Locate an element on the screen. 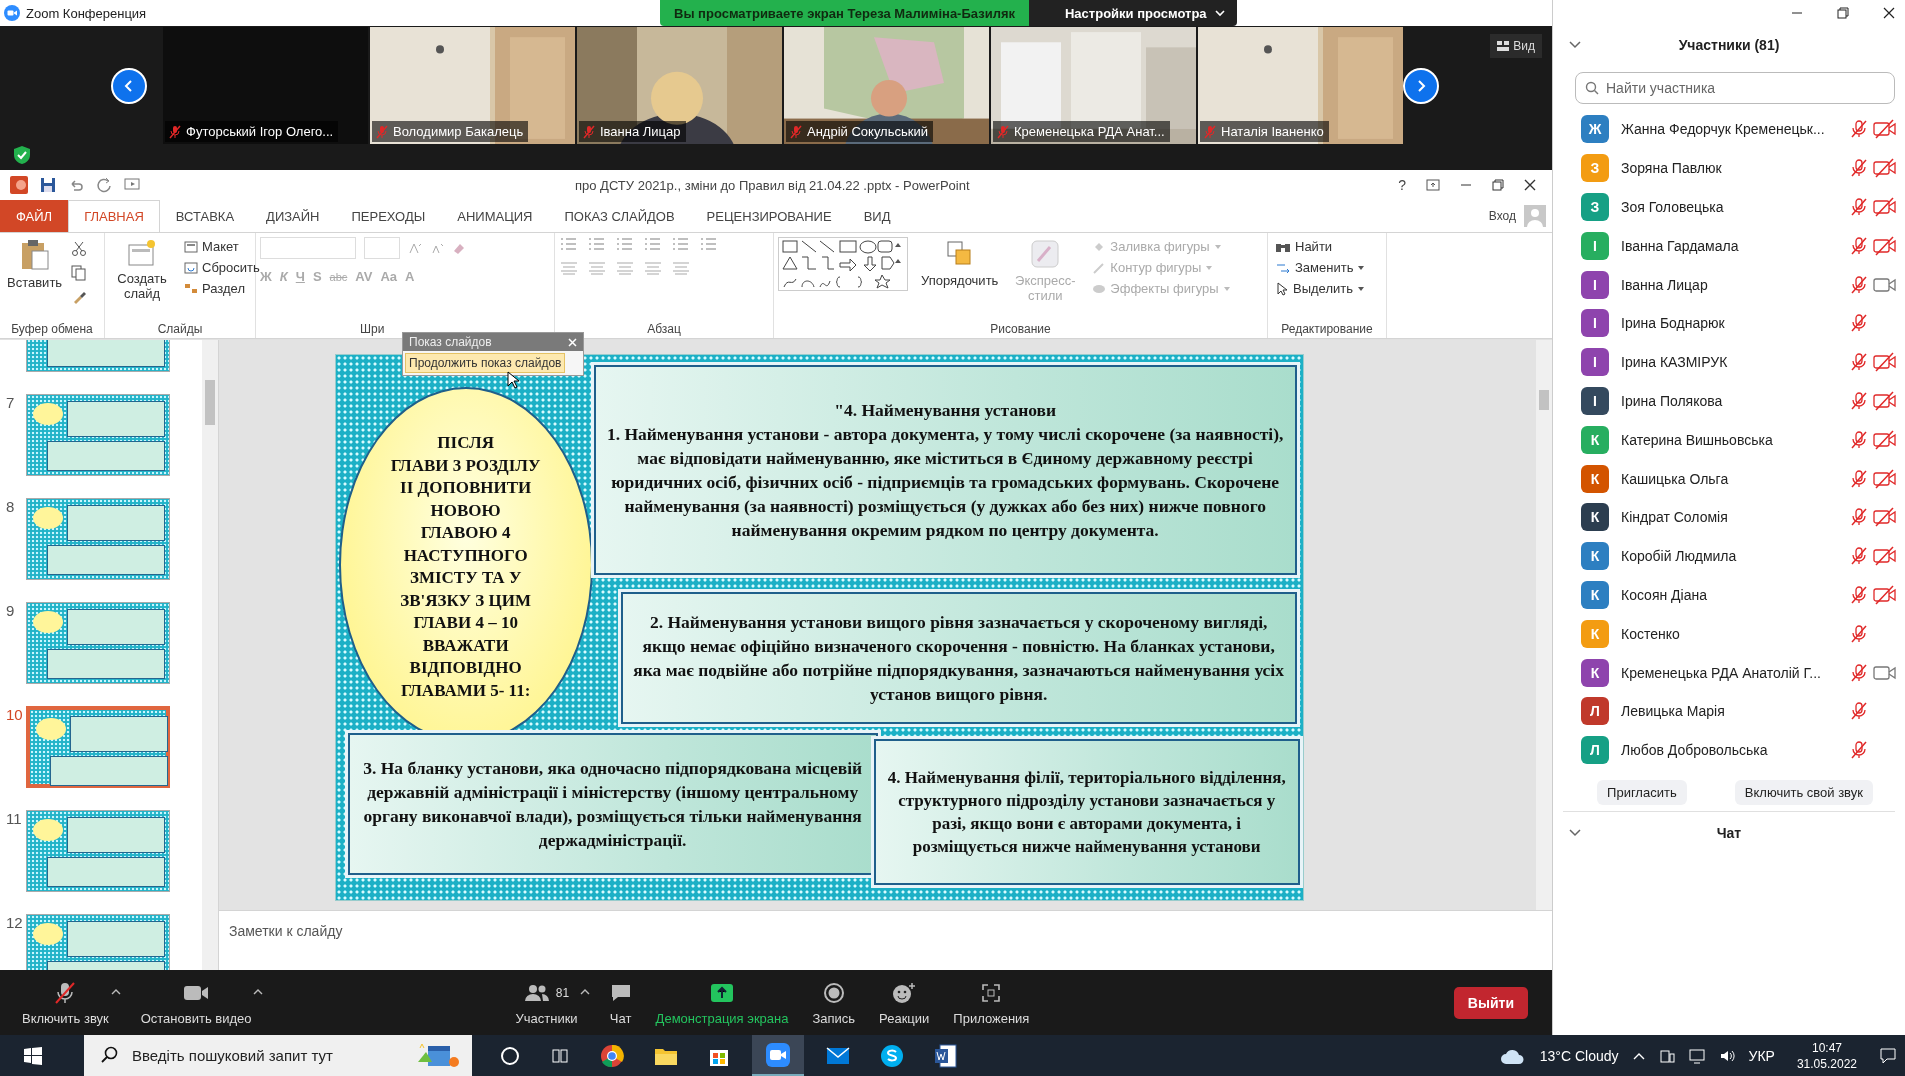 Image resolution: width=1905 pixels, height=1076 pixels. font-name-field is located at coordinates (308, 248).